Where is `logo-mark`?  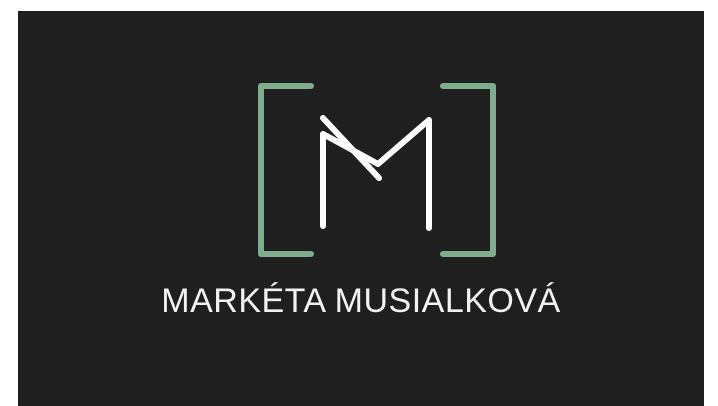
logo-mark is located at coordinates (377, 170).